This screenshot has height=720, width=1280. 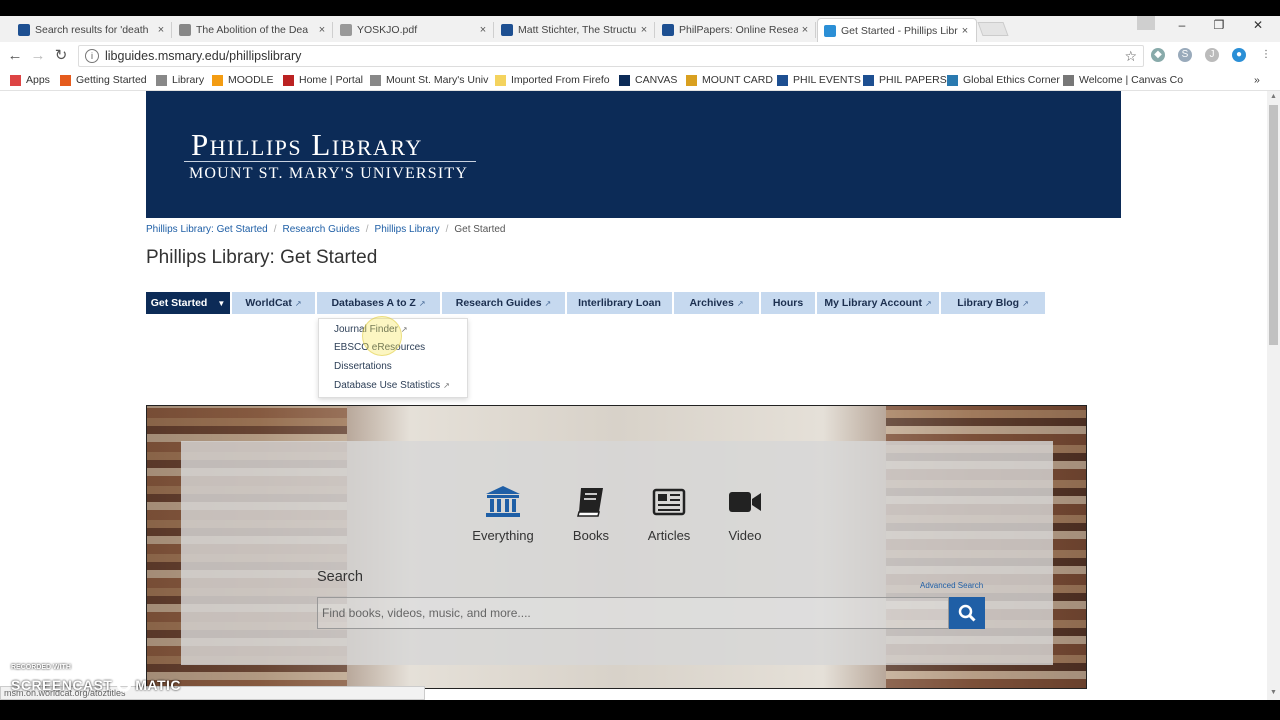 I want to click on browser-tab: PhilPapers: Online Resea ×, so click(x=736, y=30).